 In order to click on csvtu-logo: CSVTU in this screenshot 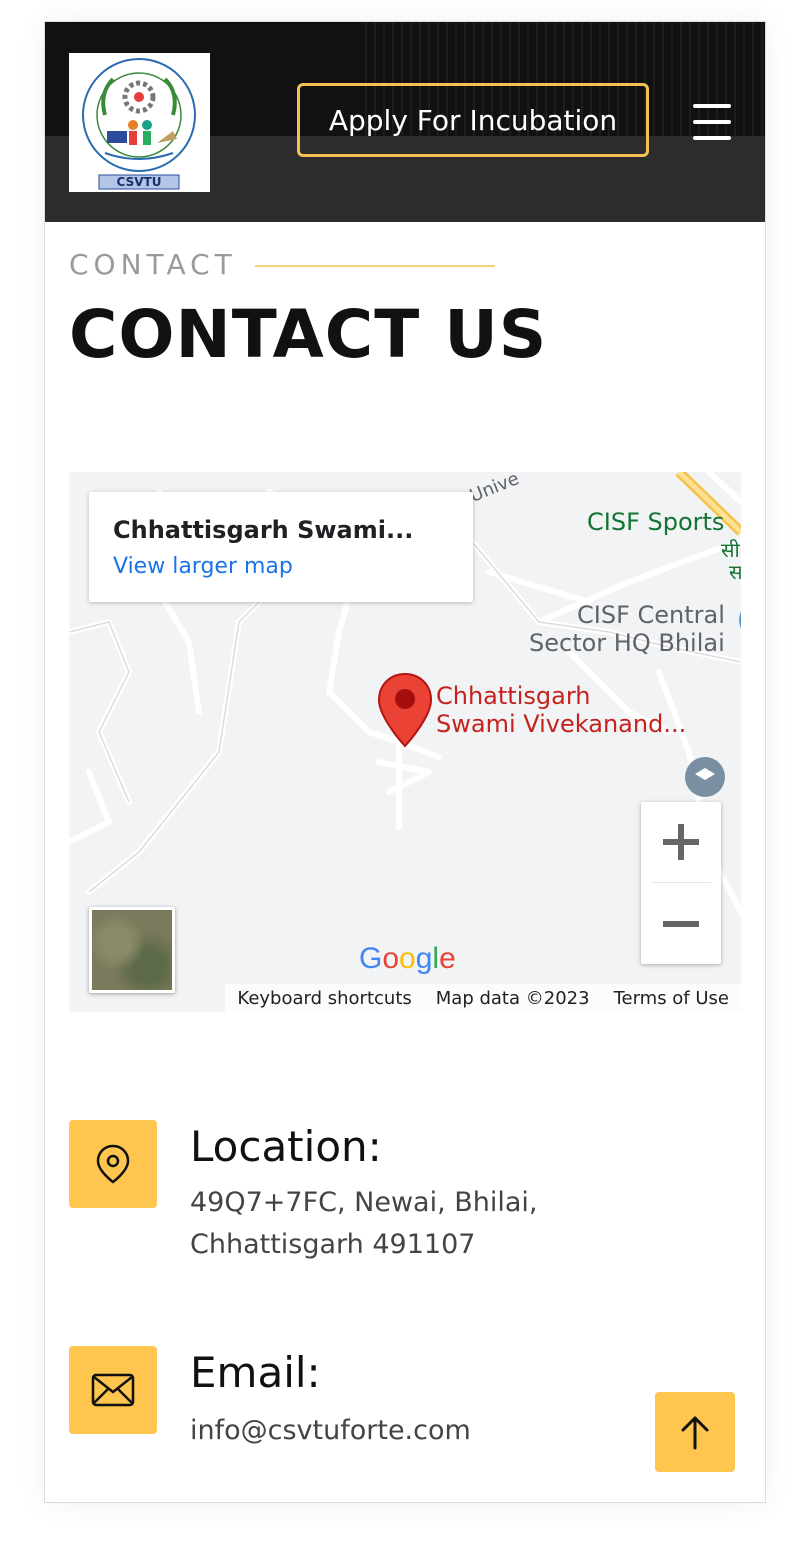, I will do `click(139, 122)`.